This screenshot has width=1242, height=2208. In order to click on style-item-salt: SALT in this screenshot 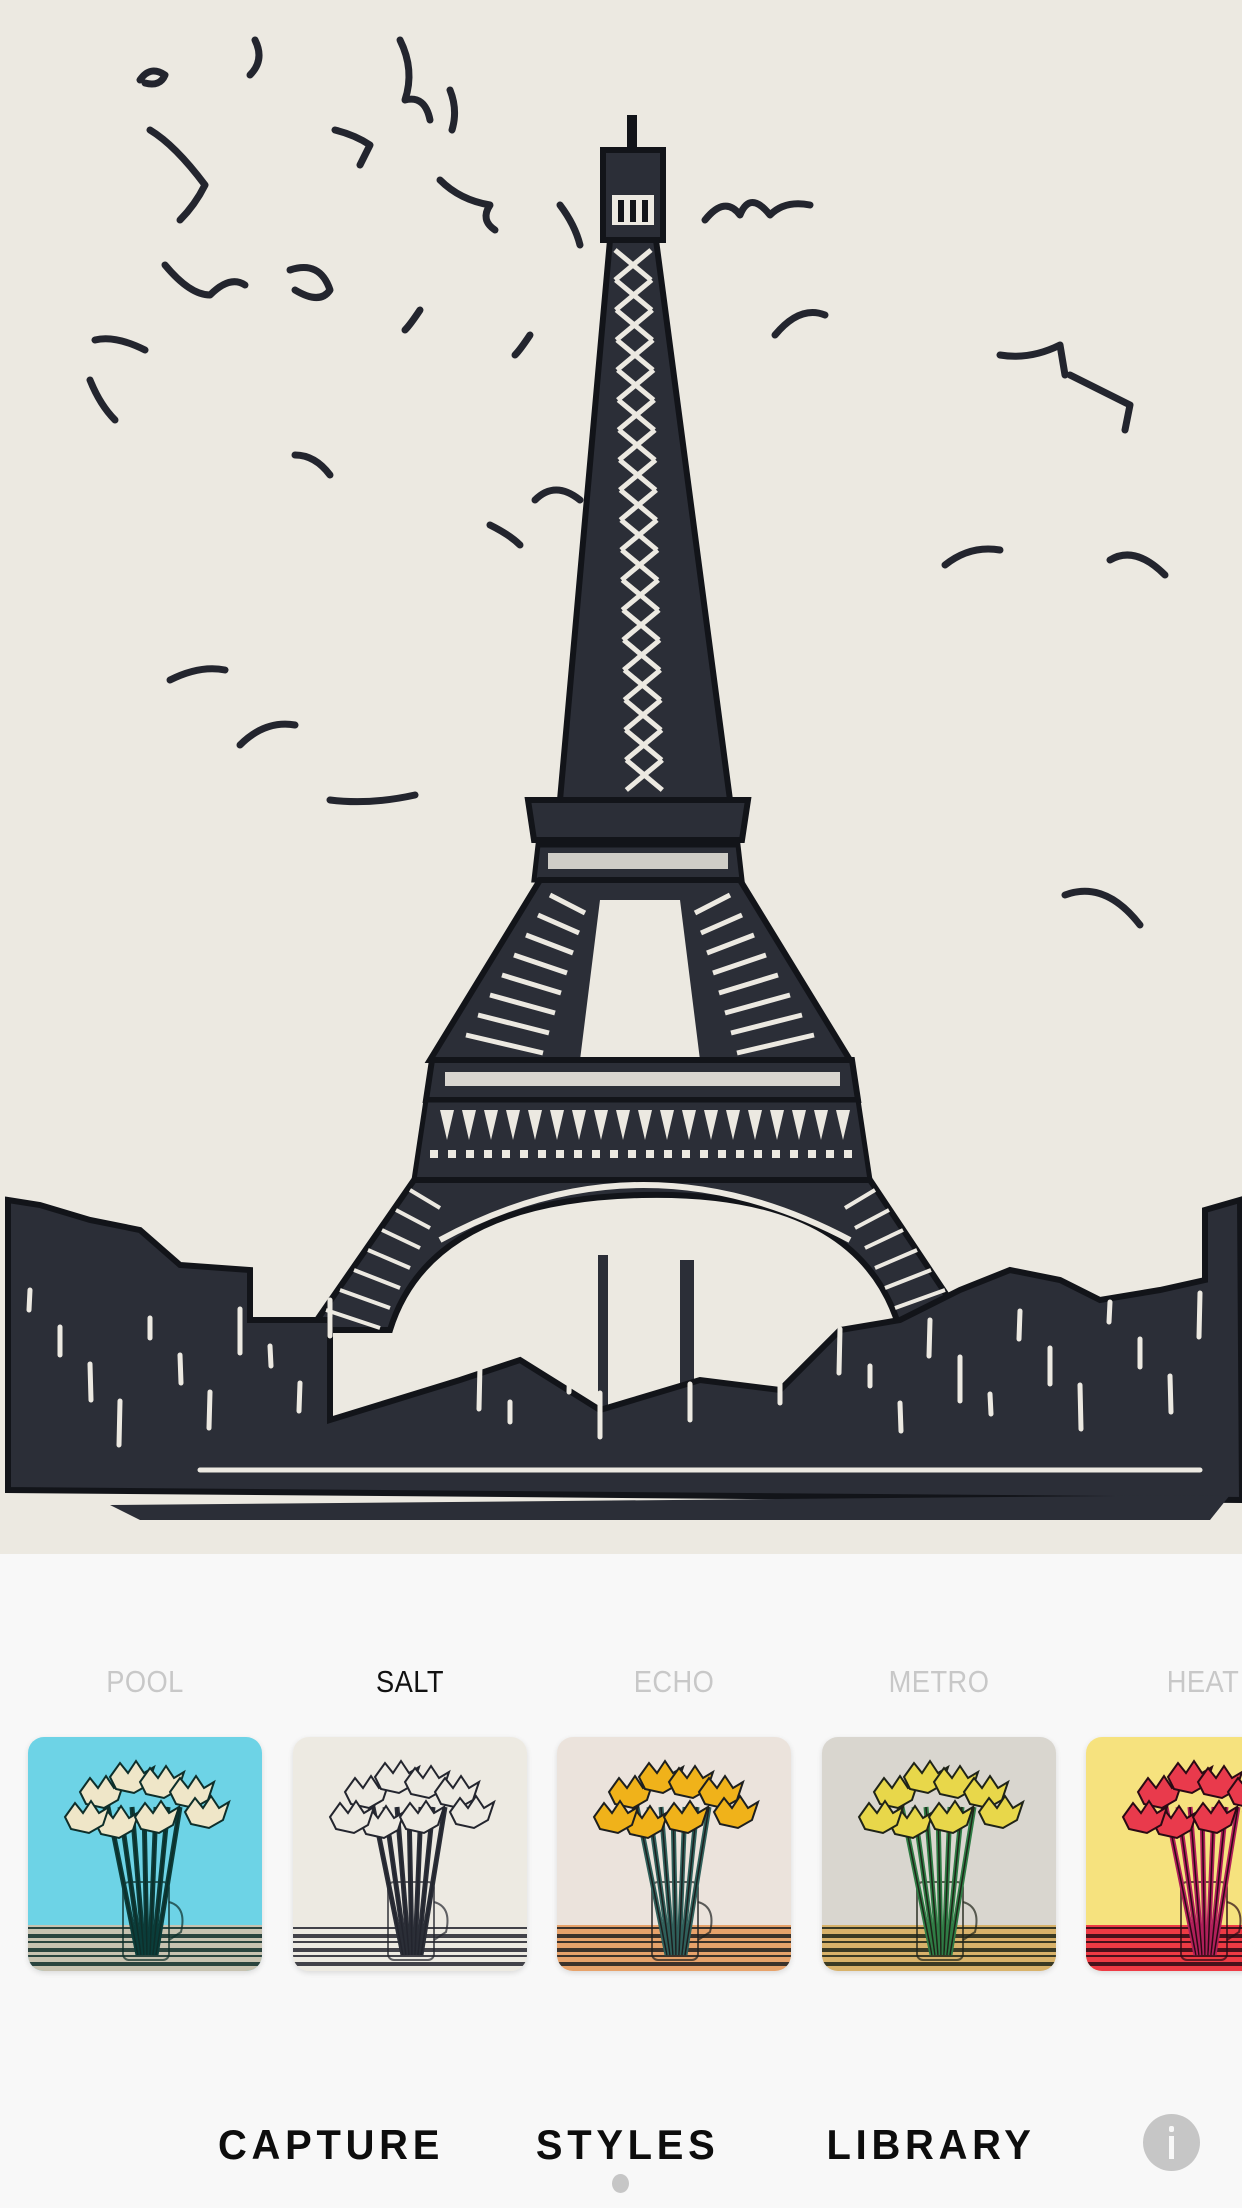, I will do `click(410, 1815)`.